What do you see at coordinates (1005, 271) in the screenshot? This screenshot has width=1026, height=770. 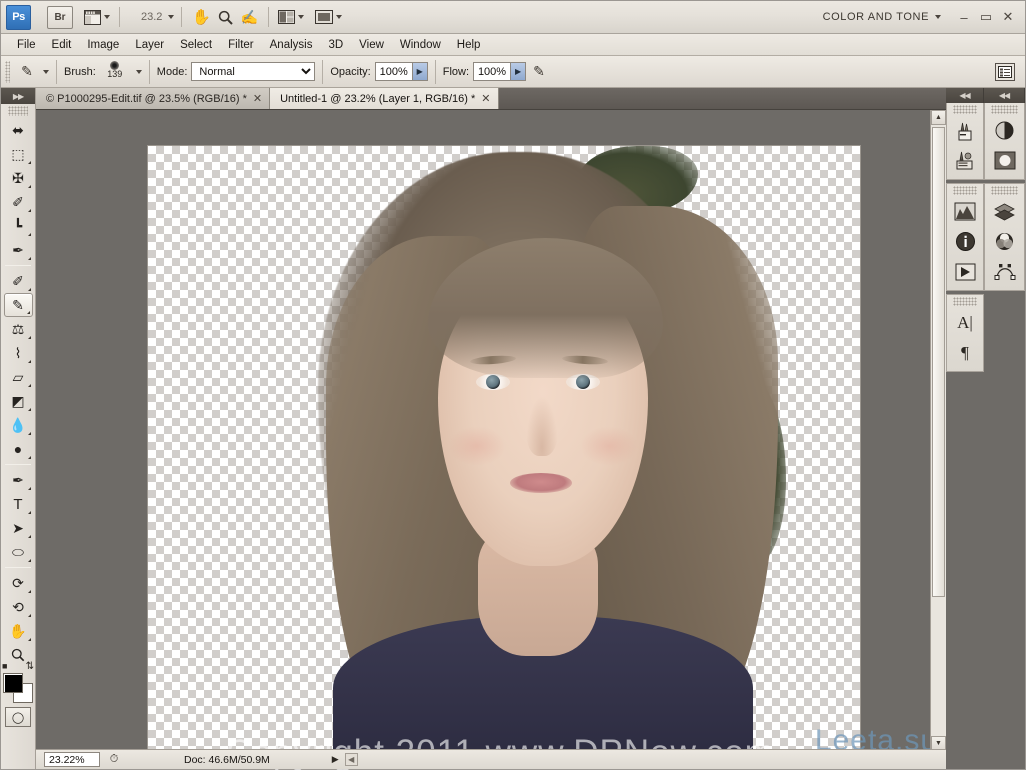 I see `paths-panel-icon` at bounding box center [1005, 271].